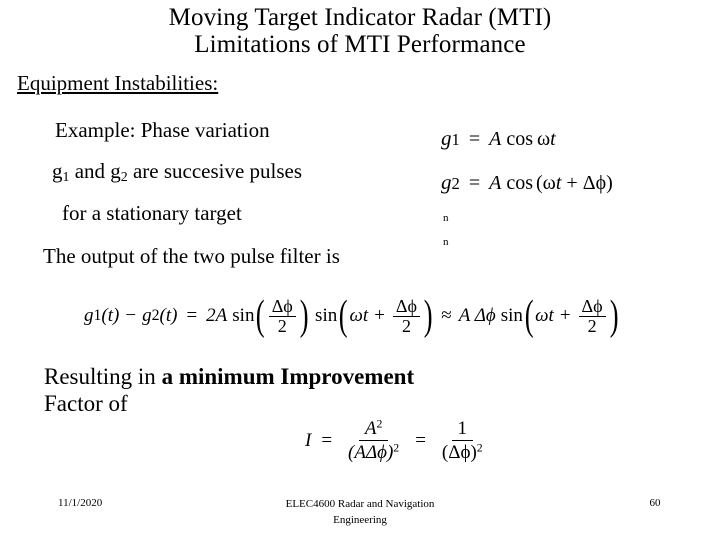 This screenshot has width=720, height=540. What do you see at coordinates (428, 316) in the screenshot?
I see `filter-close-paren-2: )` at bounding box center [428, 316].